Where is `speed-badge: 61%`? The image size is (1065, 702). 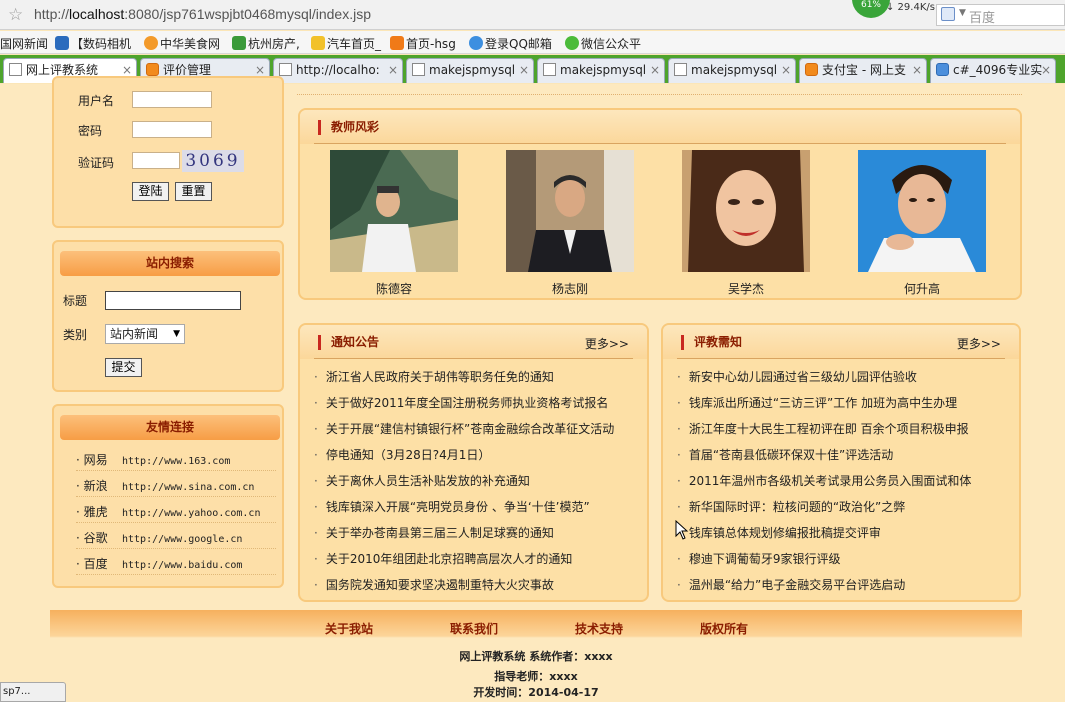 speed-badge: 61% is located at coordinates (871, 9).